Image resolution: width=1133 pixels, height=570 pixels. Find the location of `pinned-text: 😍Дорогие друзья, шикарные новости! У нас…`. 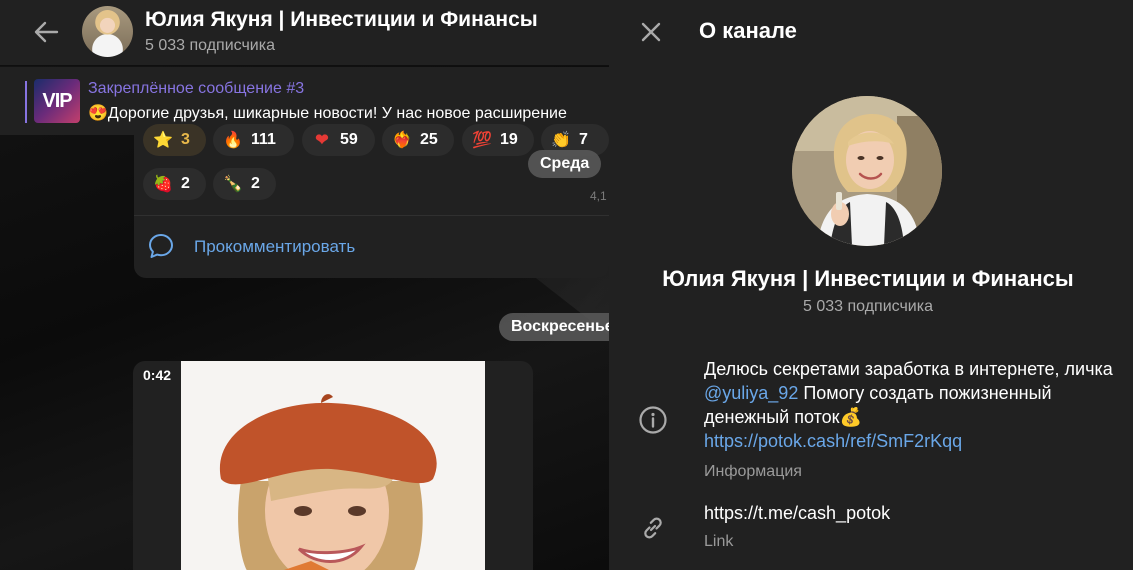

pinned-text: 😍Дорогие друзья, шикарные новости! У нас… is located at coordinates (327, 113).